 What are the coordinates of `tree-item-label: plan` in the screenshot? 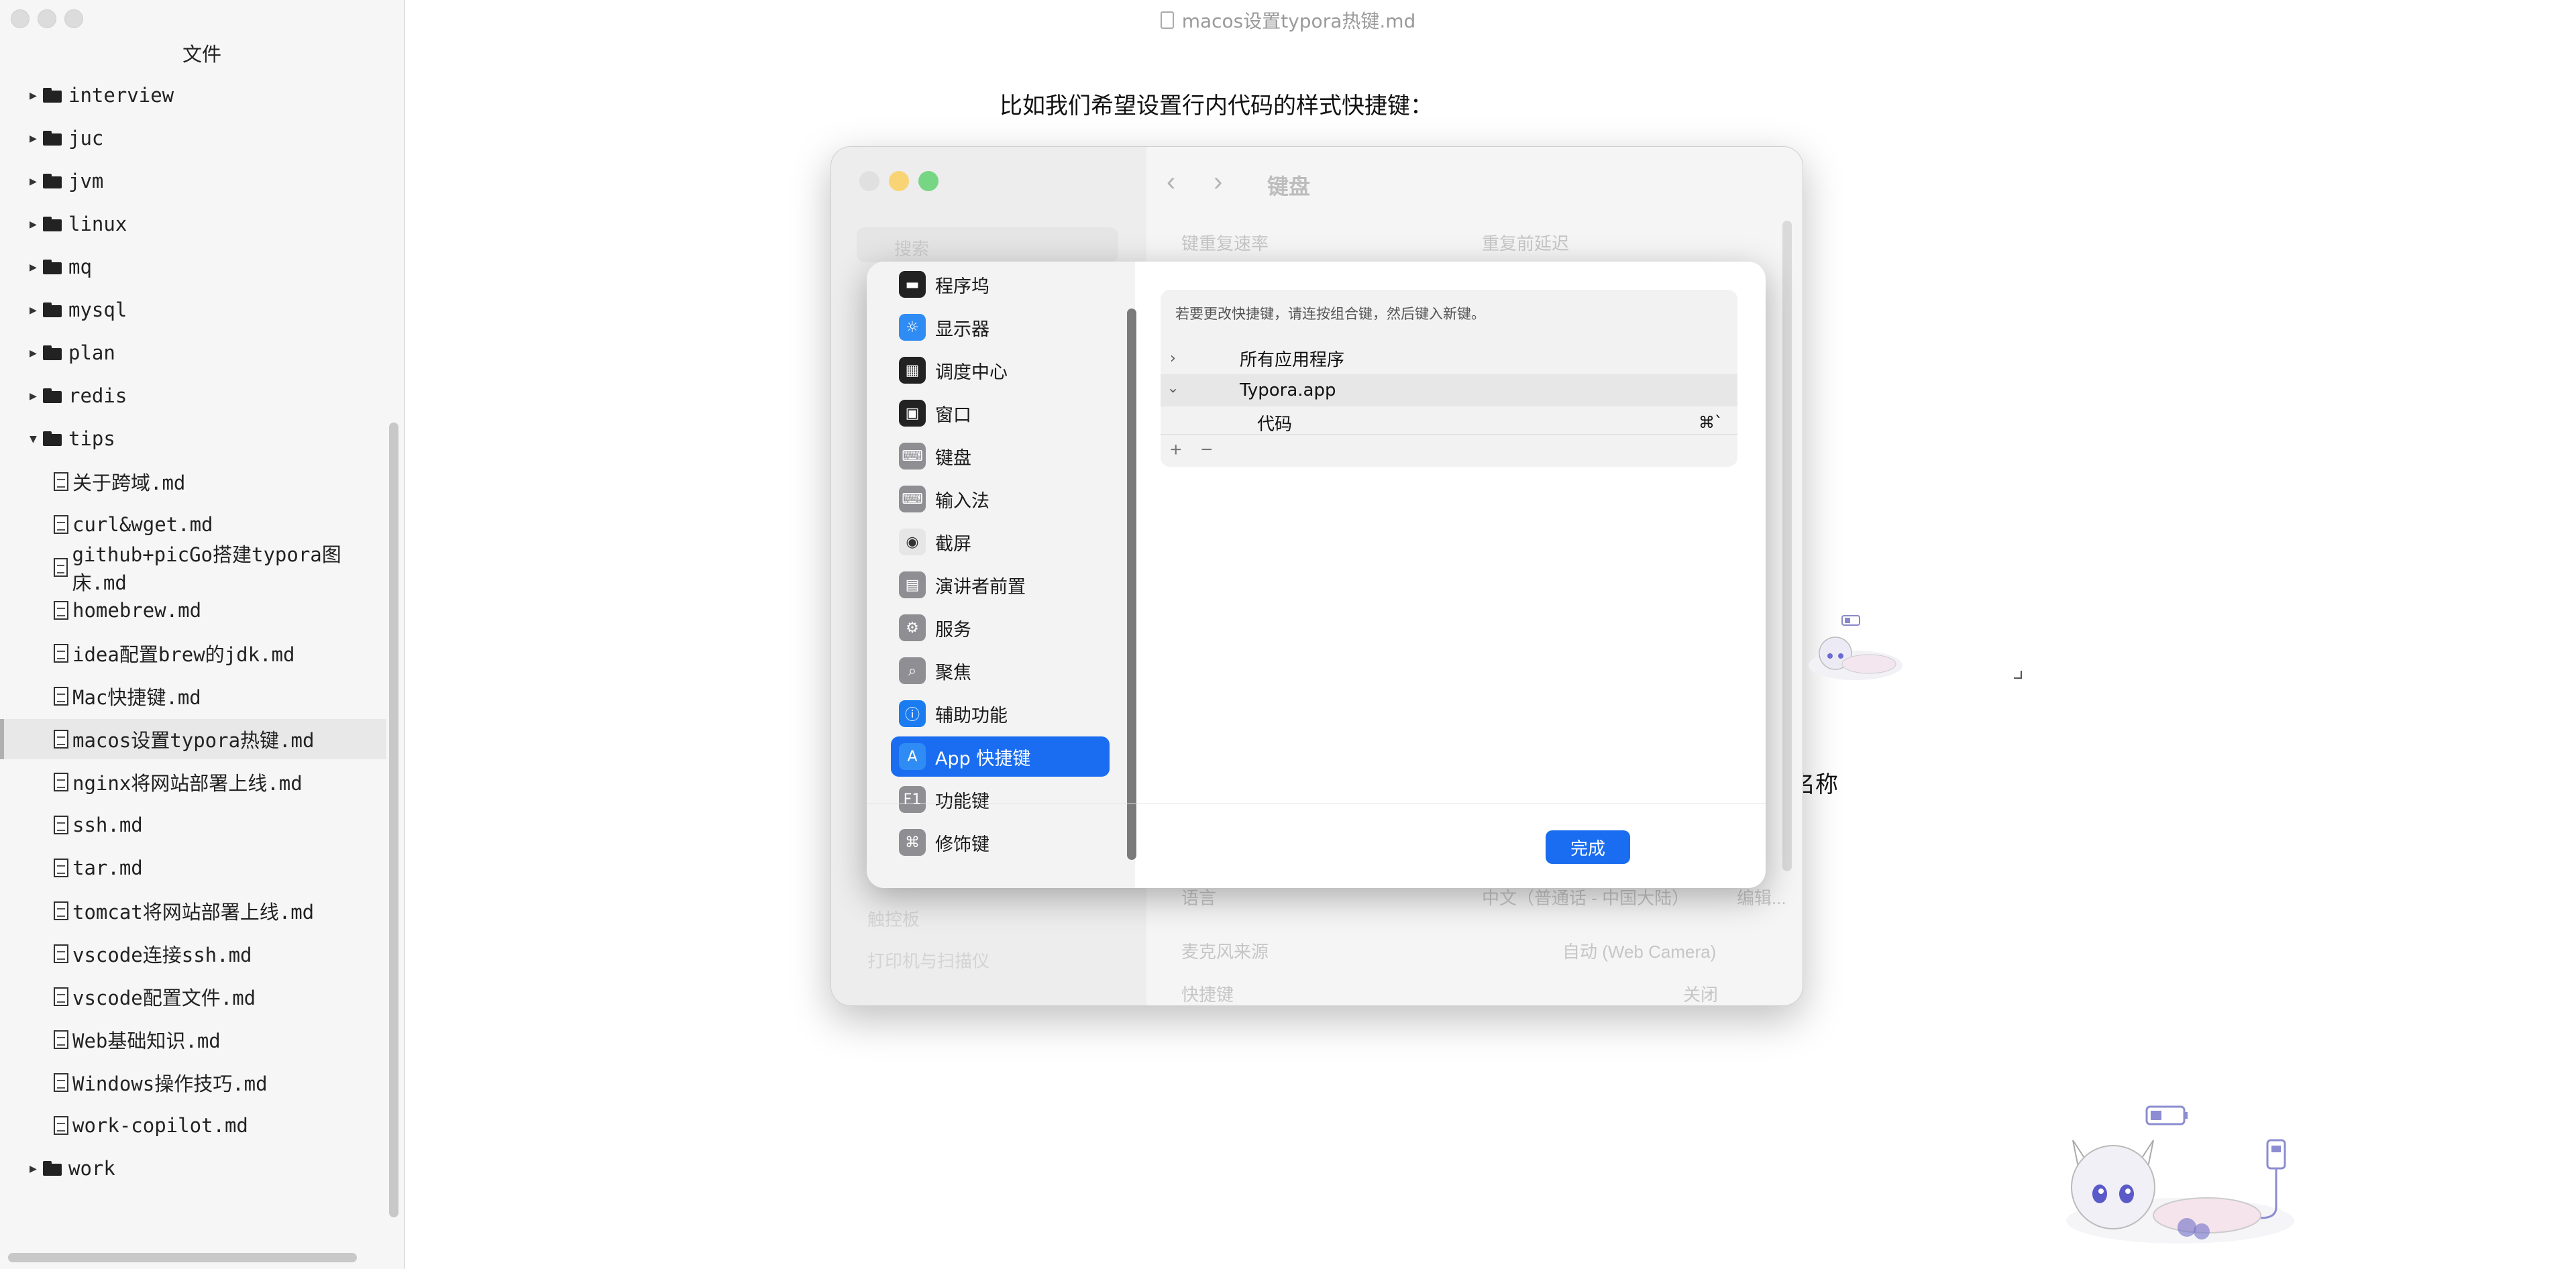 It's located at (91, 352).